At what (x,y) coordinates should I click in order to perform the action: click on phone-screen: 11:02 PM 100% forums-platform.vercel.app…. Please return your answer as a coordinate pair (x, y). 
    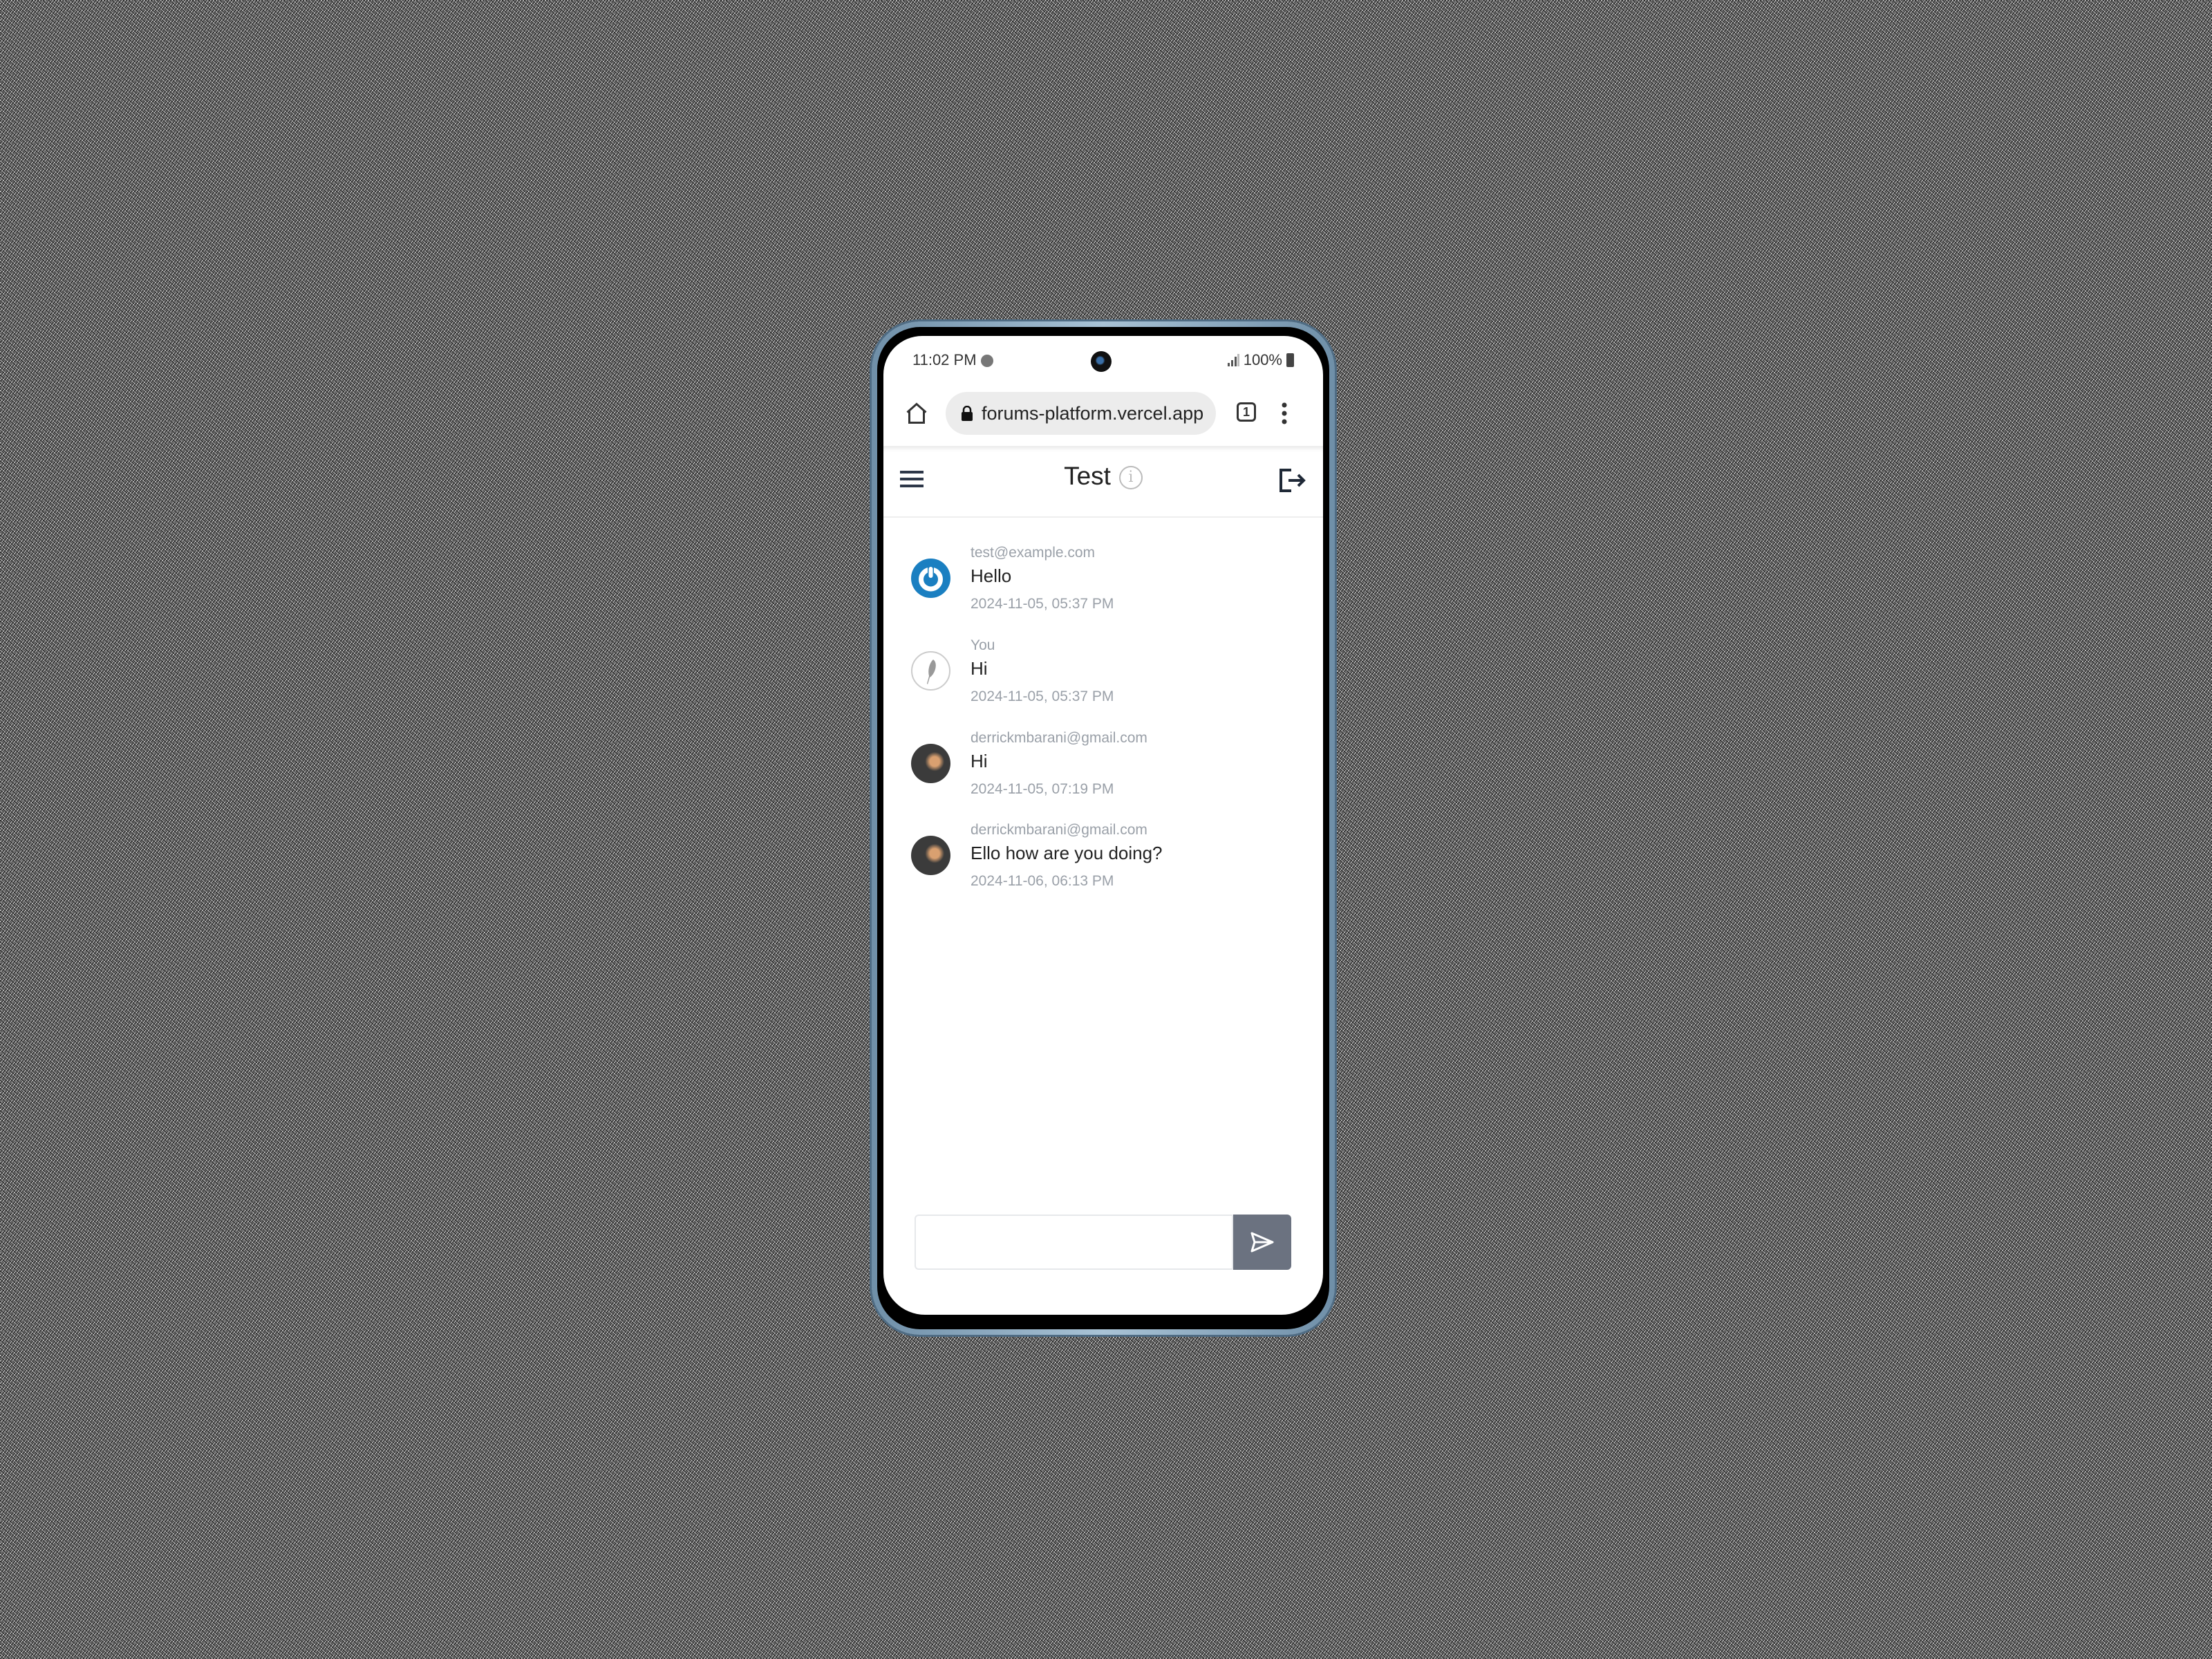
    Looking at the image, I should click on (1103, 826).